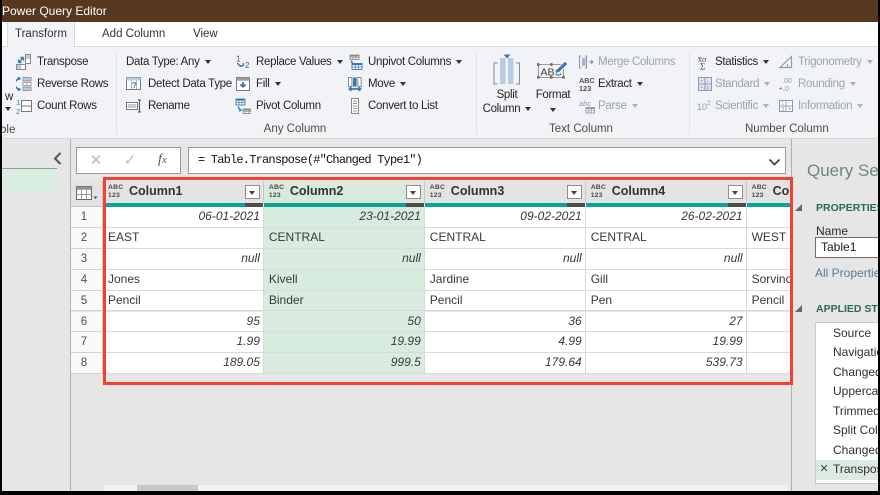 Image resolution: width=880 pixels, height=495 pixels. I want to click on svg-text: abc, so click(585, 103).